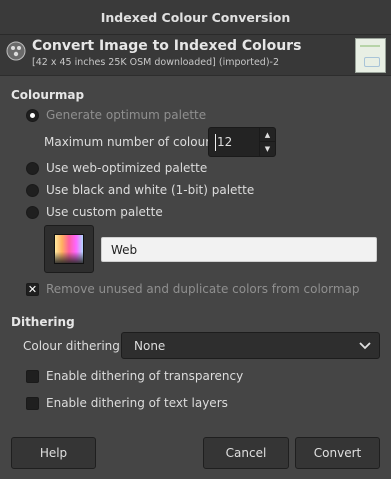  What do you see at coordinates (150, 346) in the screenshot?
I see `colour-dithering-value: None` at bounding box center [150, 346].